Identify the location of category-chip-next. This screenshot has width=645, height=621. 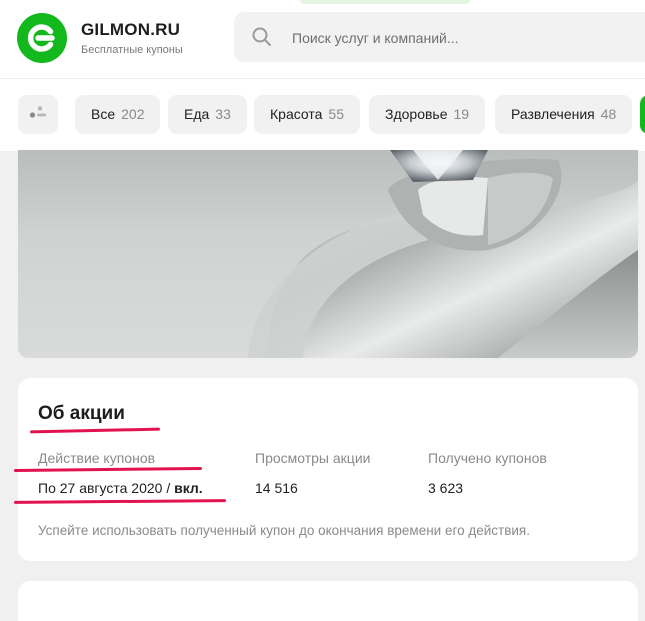
(642, 114).